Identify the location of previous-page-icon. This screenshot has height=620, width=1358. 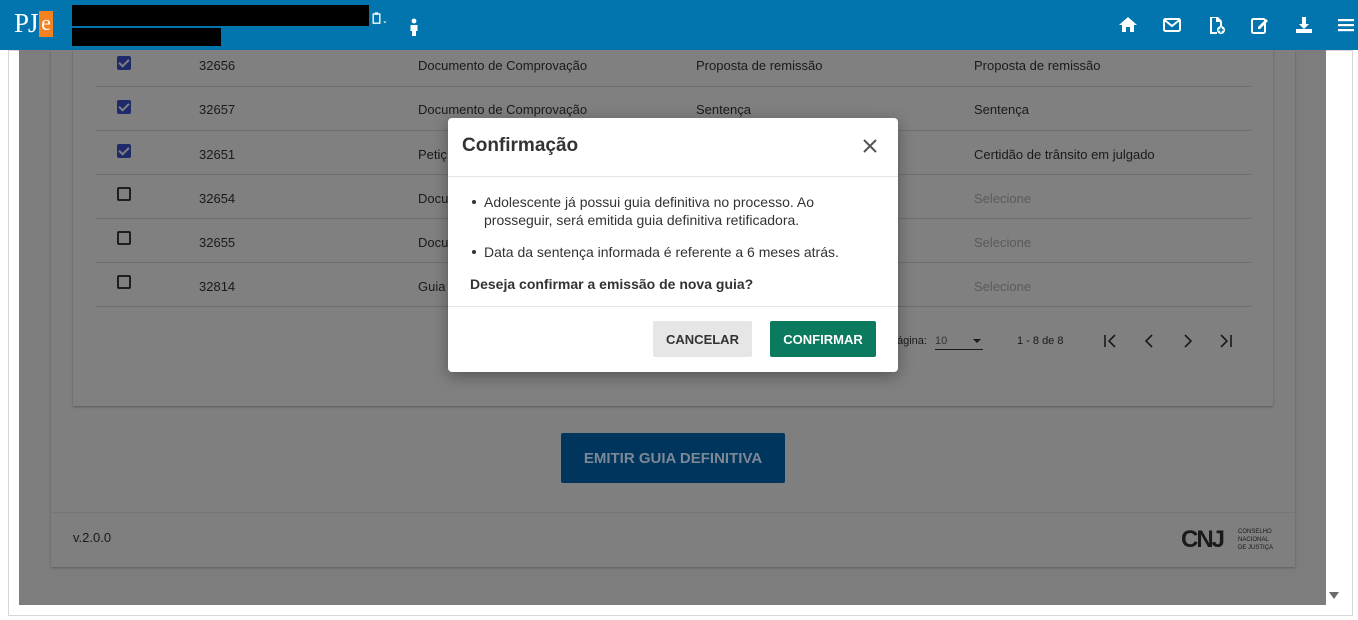
(1149, 341).